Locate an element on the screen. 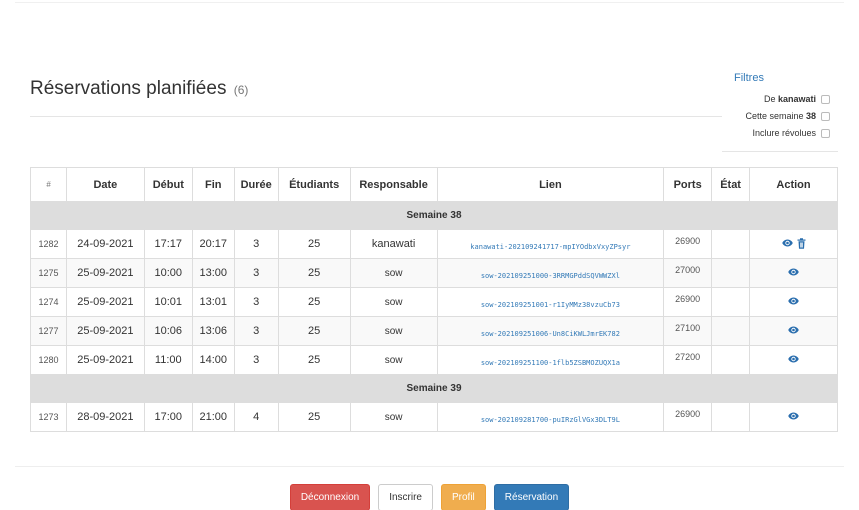 The image size is (859, 510). cell-start: 11:00 is located at coordinates (168, 360).